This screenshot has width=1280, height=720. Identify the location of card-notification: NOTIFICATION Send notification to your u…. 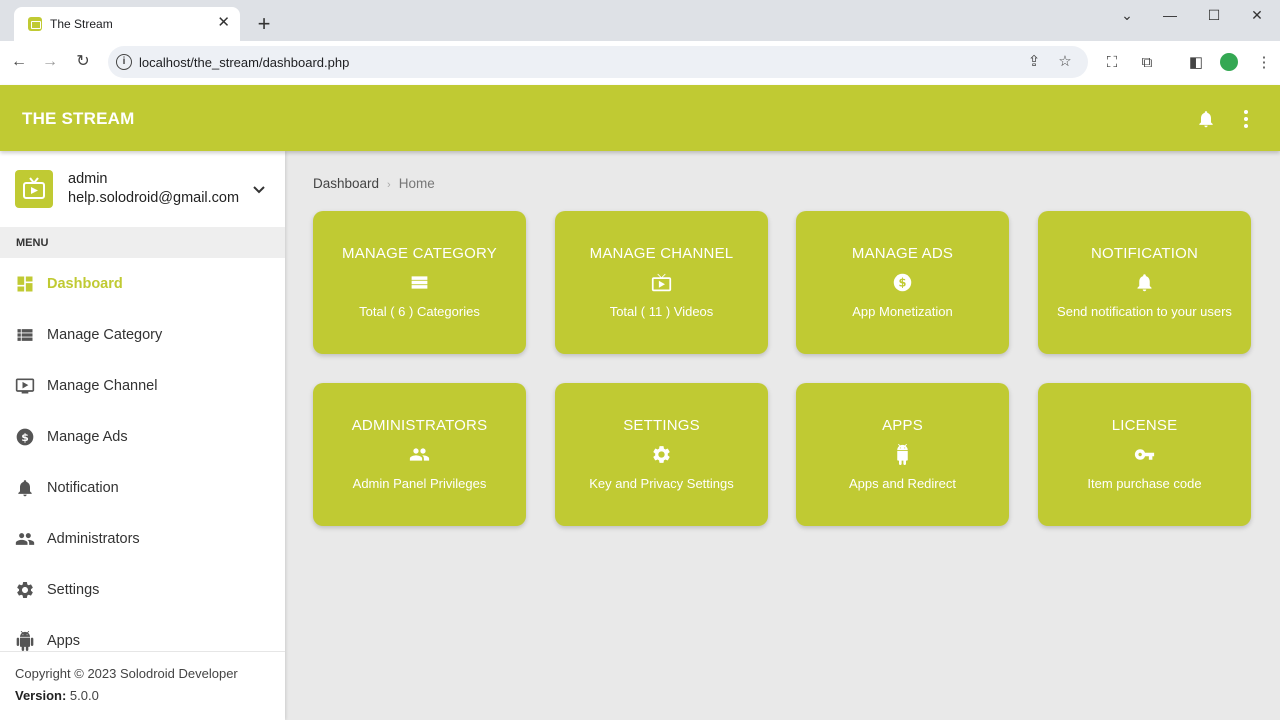
(1144, 282).